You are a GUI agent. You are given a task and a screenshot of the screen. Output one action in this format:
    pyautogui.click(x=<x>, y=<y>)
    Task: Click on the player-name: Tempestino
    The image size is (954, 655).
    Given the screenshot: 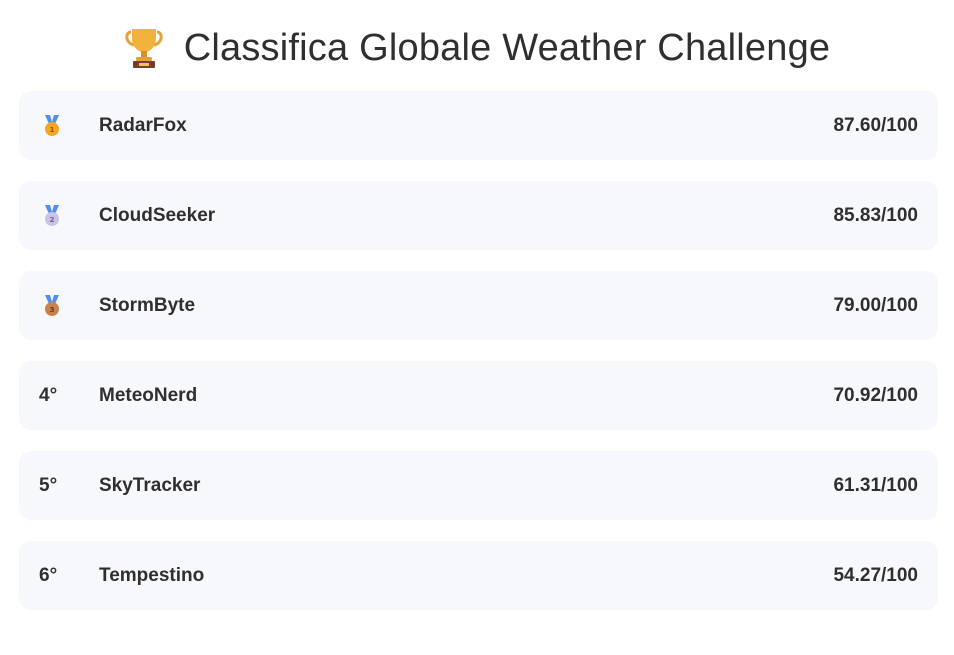 What is the action you would take?
    pyautogui.click(x=152, y=575)
    